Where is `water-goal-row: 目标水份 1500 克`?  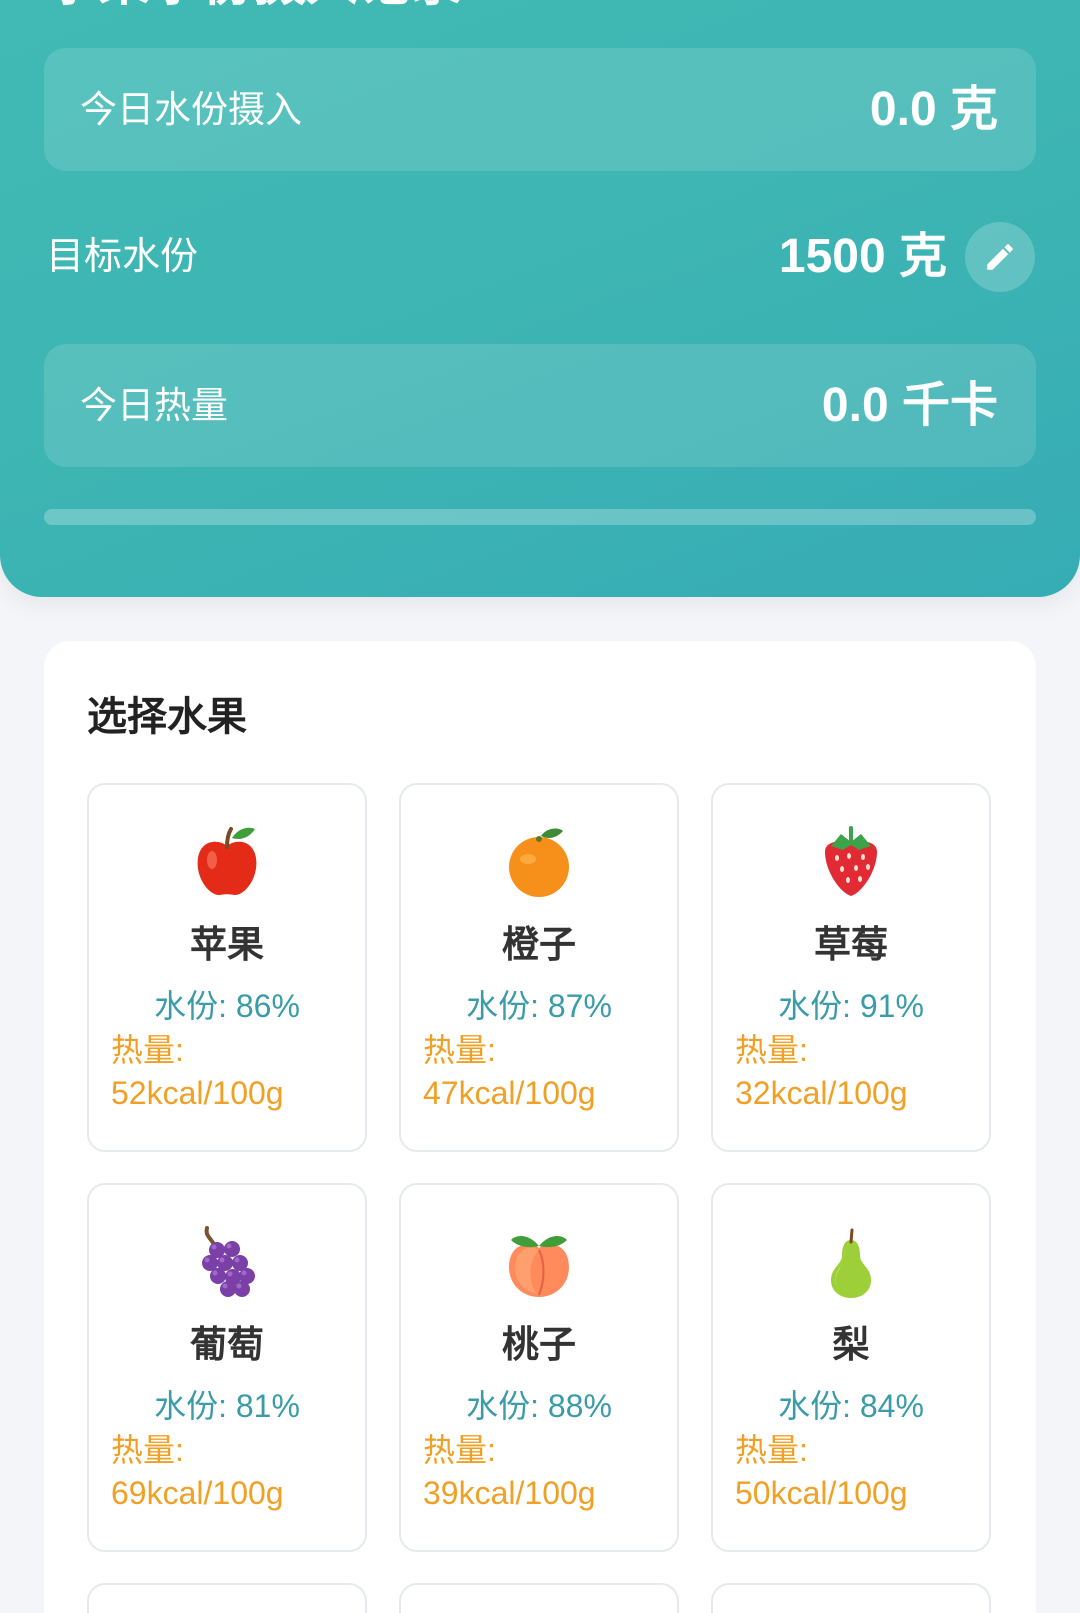
water-goal-row: 目标水份 1500 克 is located at coordinates (540, 257).